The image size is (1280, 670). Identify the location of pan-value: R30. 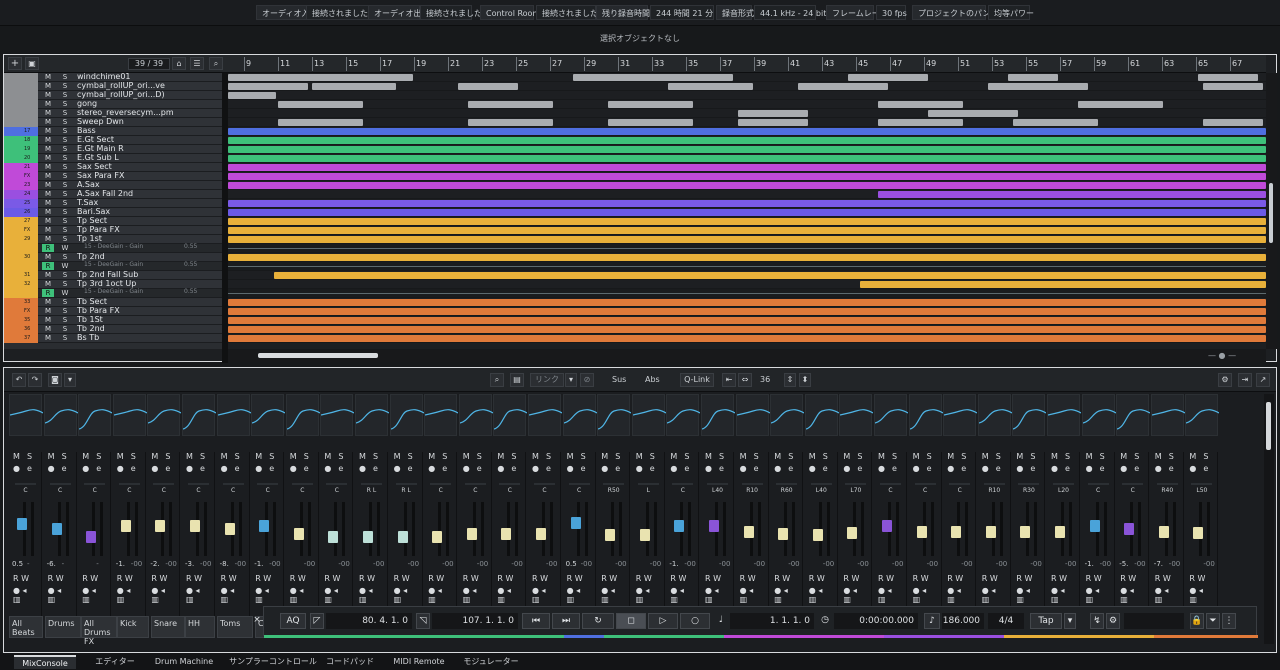
(1028, 491).